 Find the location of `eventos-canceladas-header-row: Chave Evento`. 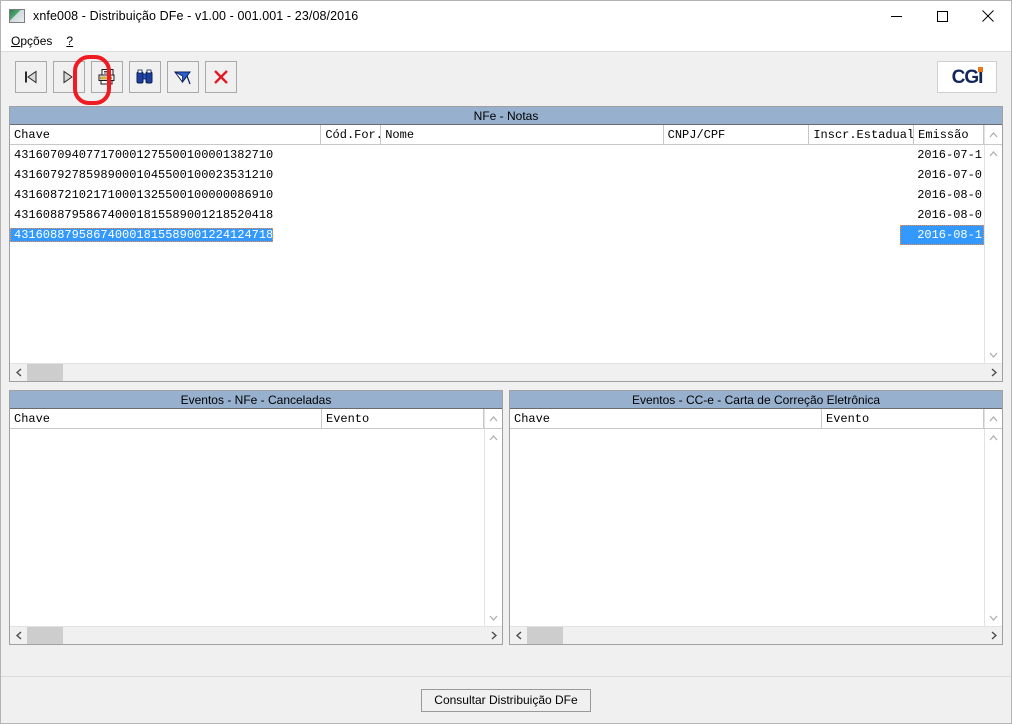

eventos-canceladas-header-row: Chave Evento is located at coordinates (256, 419).